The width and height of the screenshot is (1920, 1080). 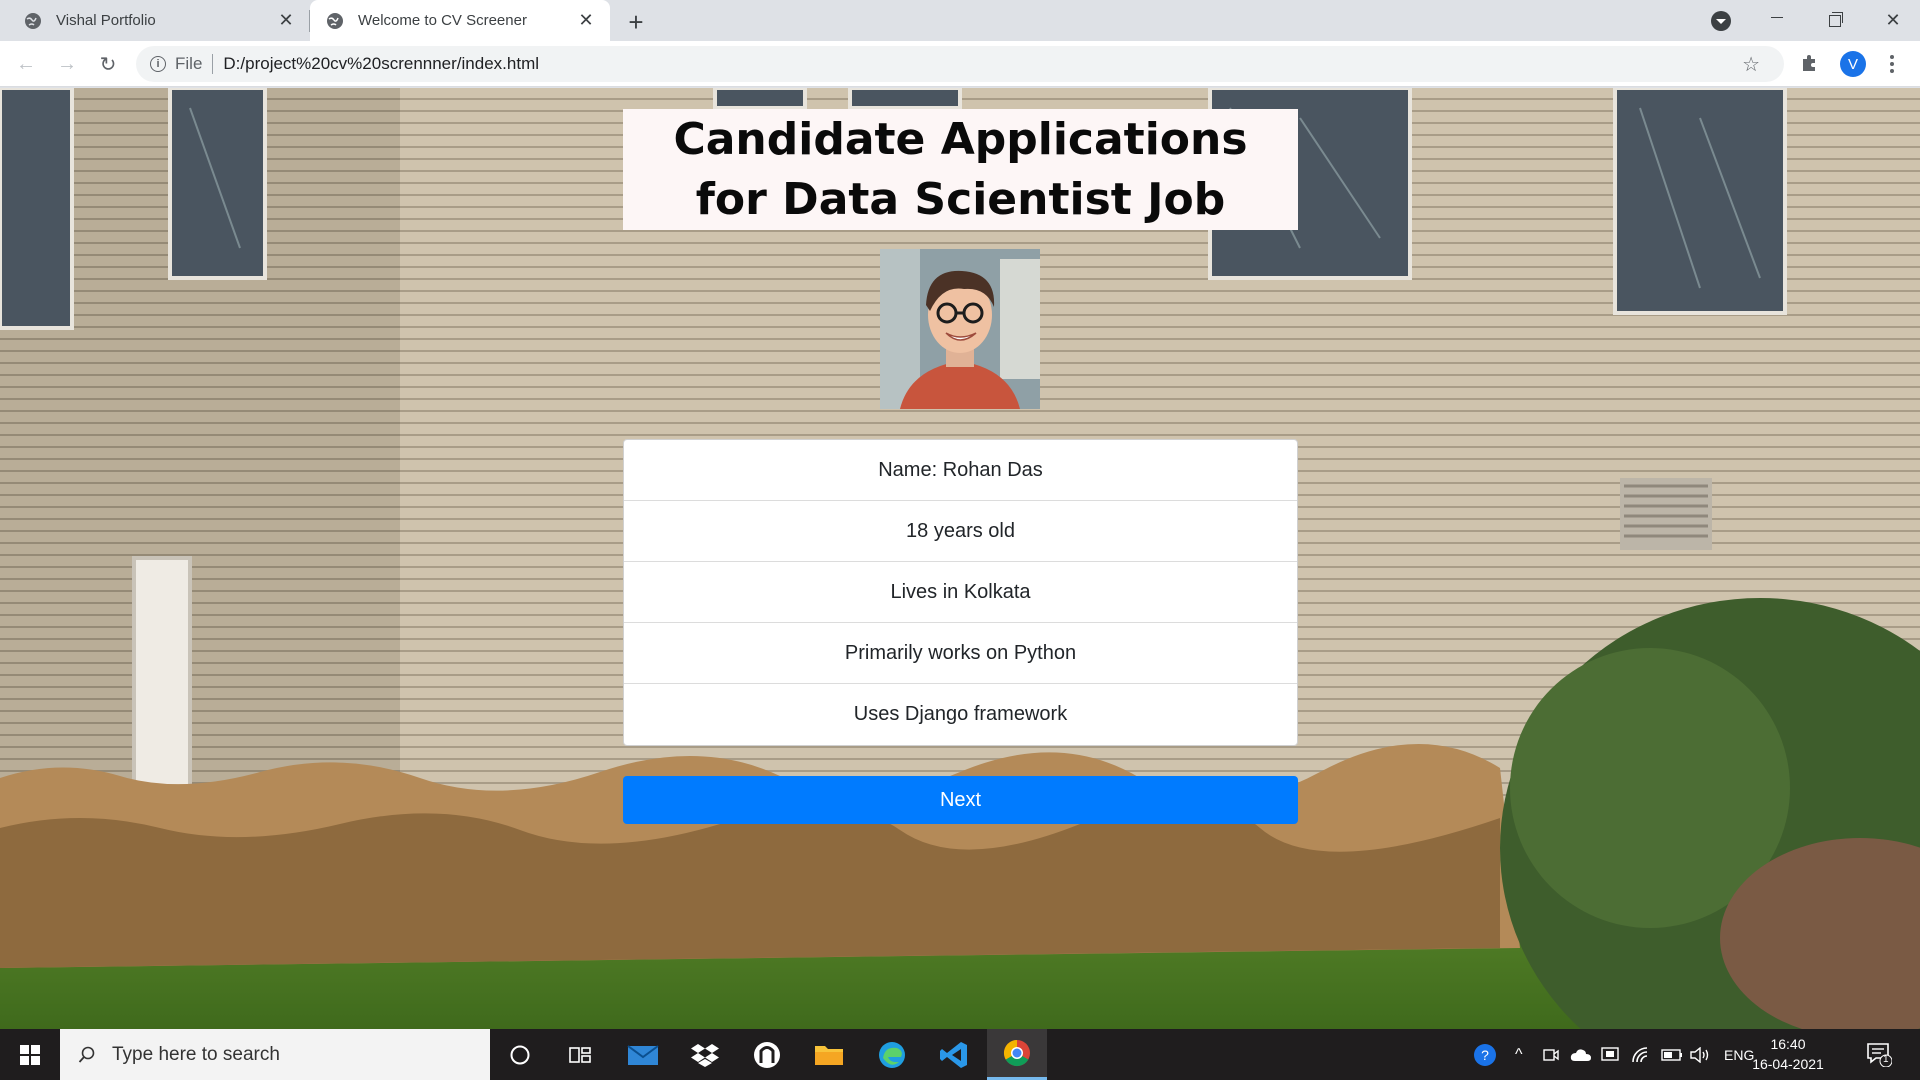 I want to click on help-icon: ?, so click(x=1485, y=1054).